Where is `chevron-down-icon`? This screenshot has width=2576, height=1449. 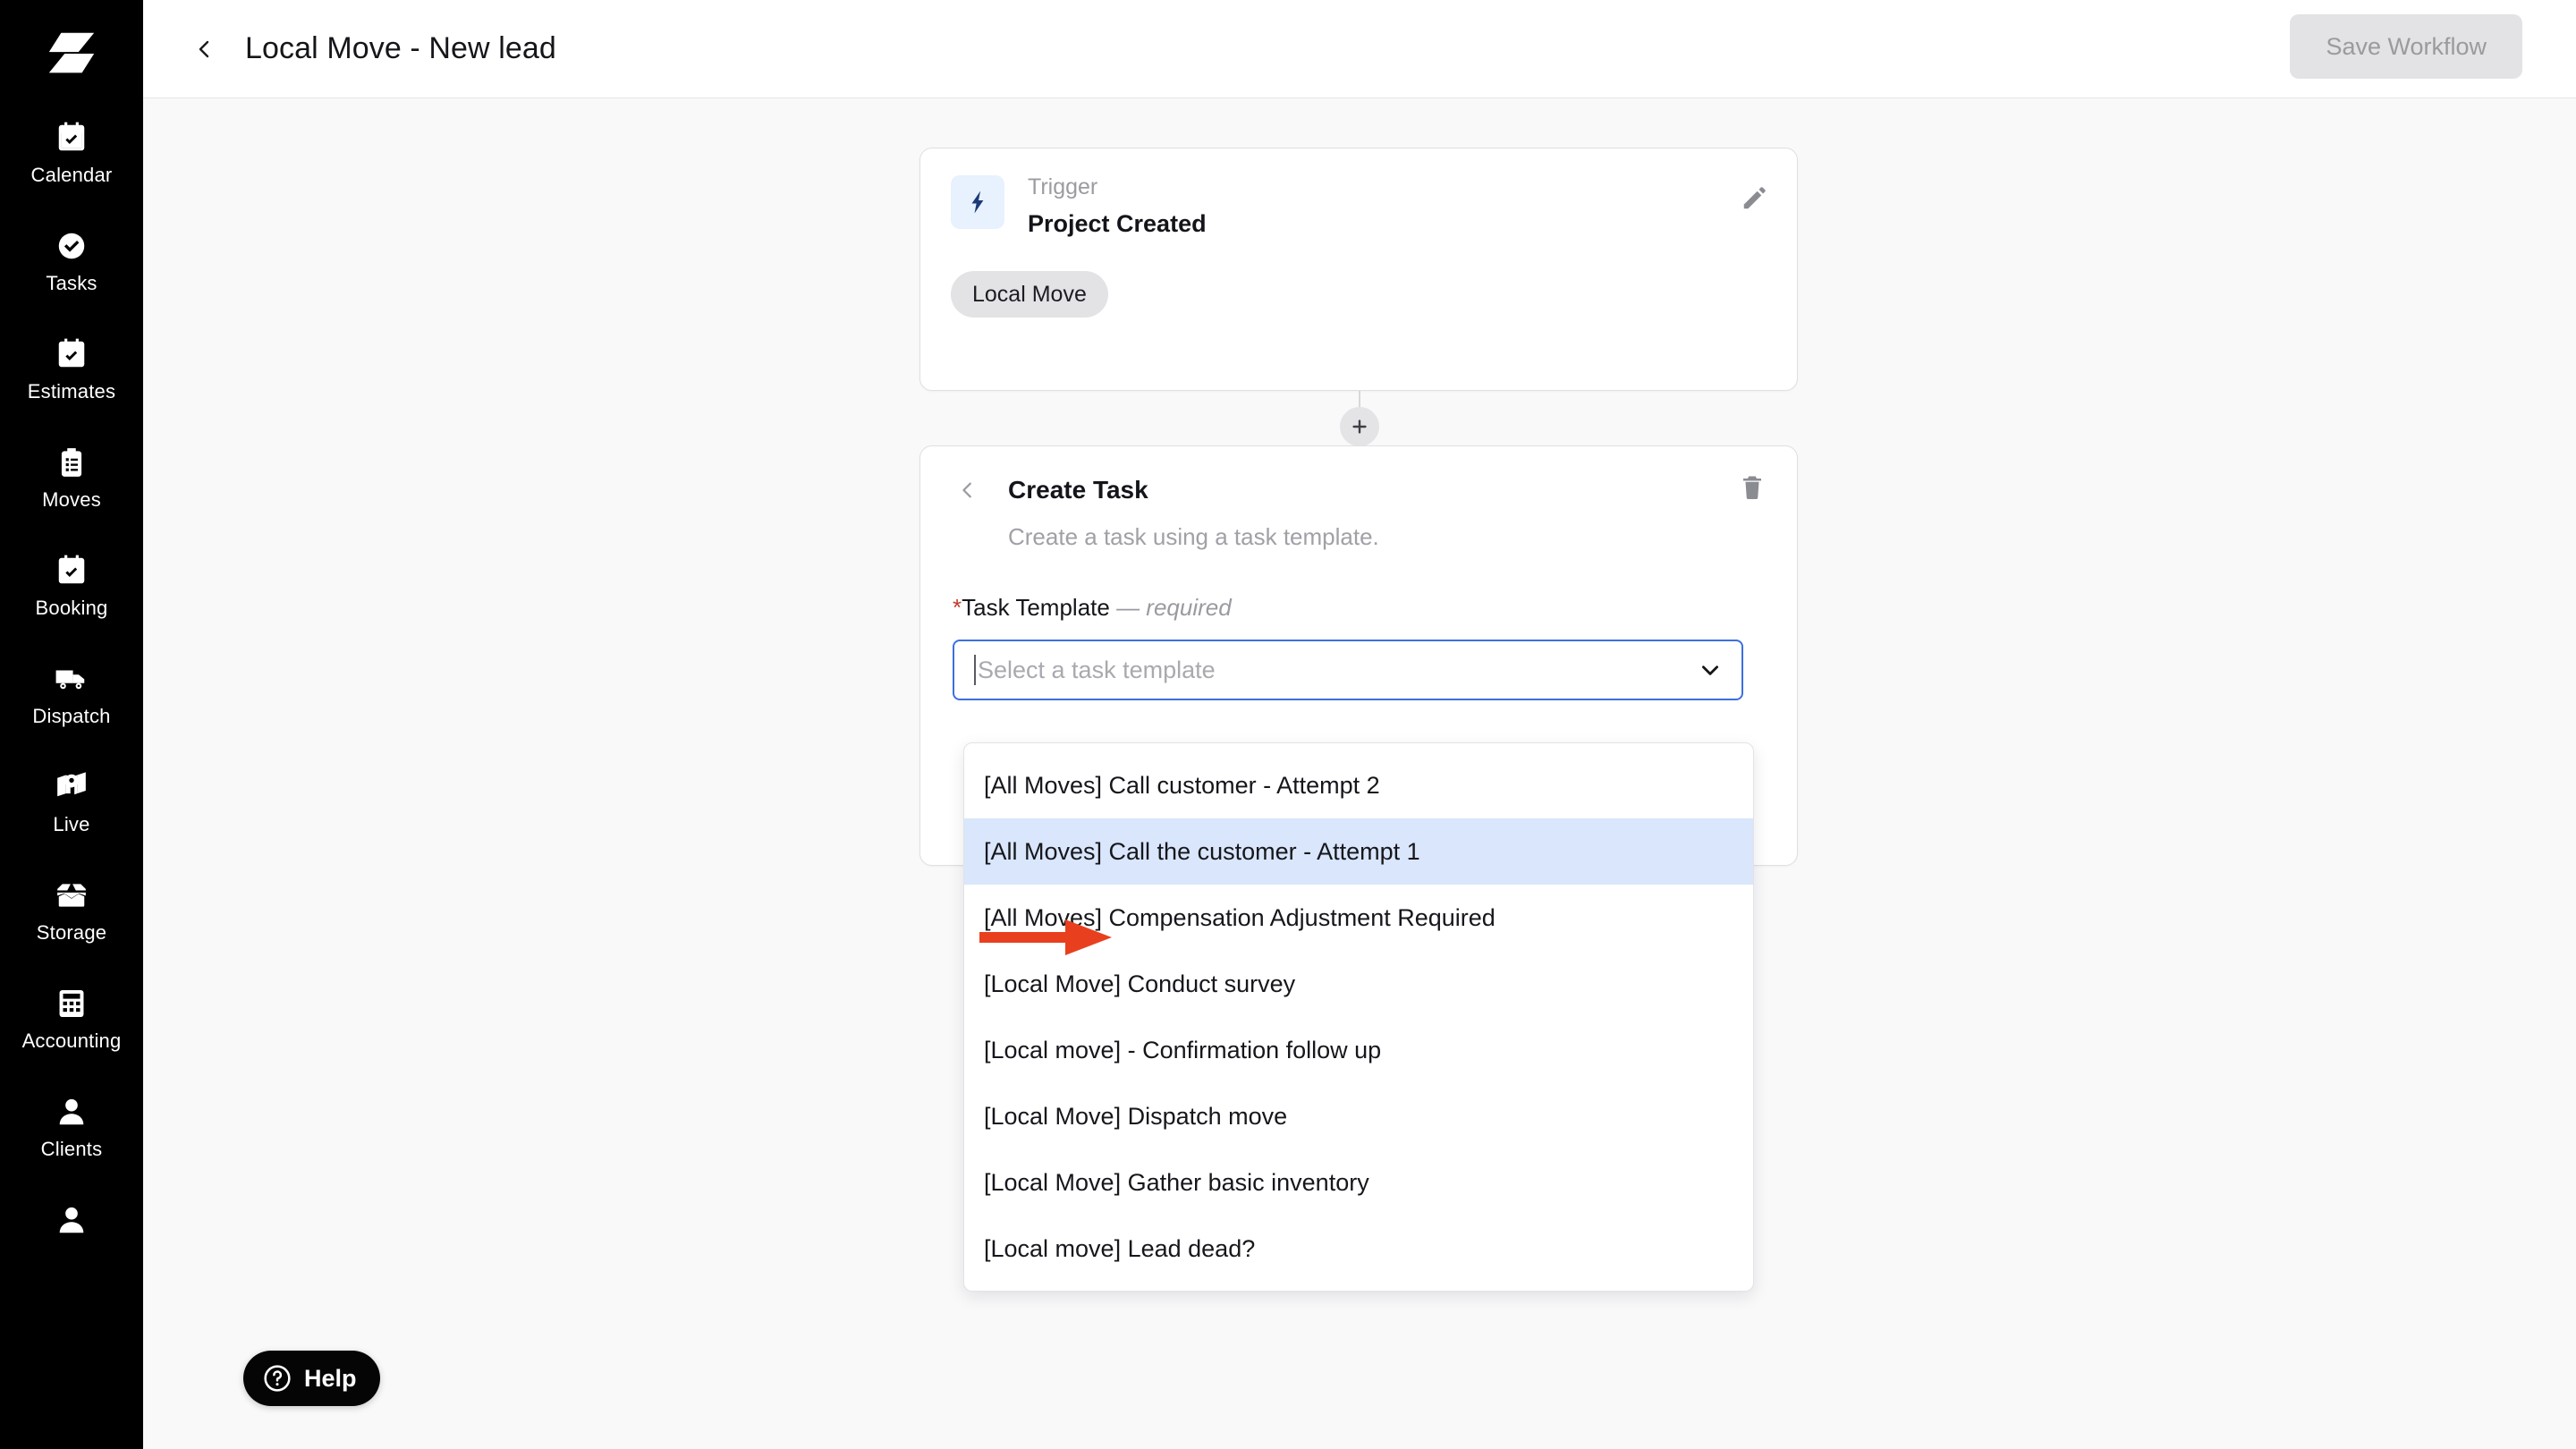 chevron-down-icon is located at coordinates (1710, 670).